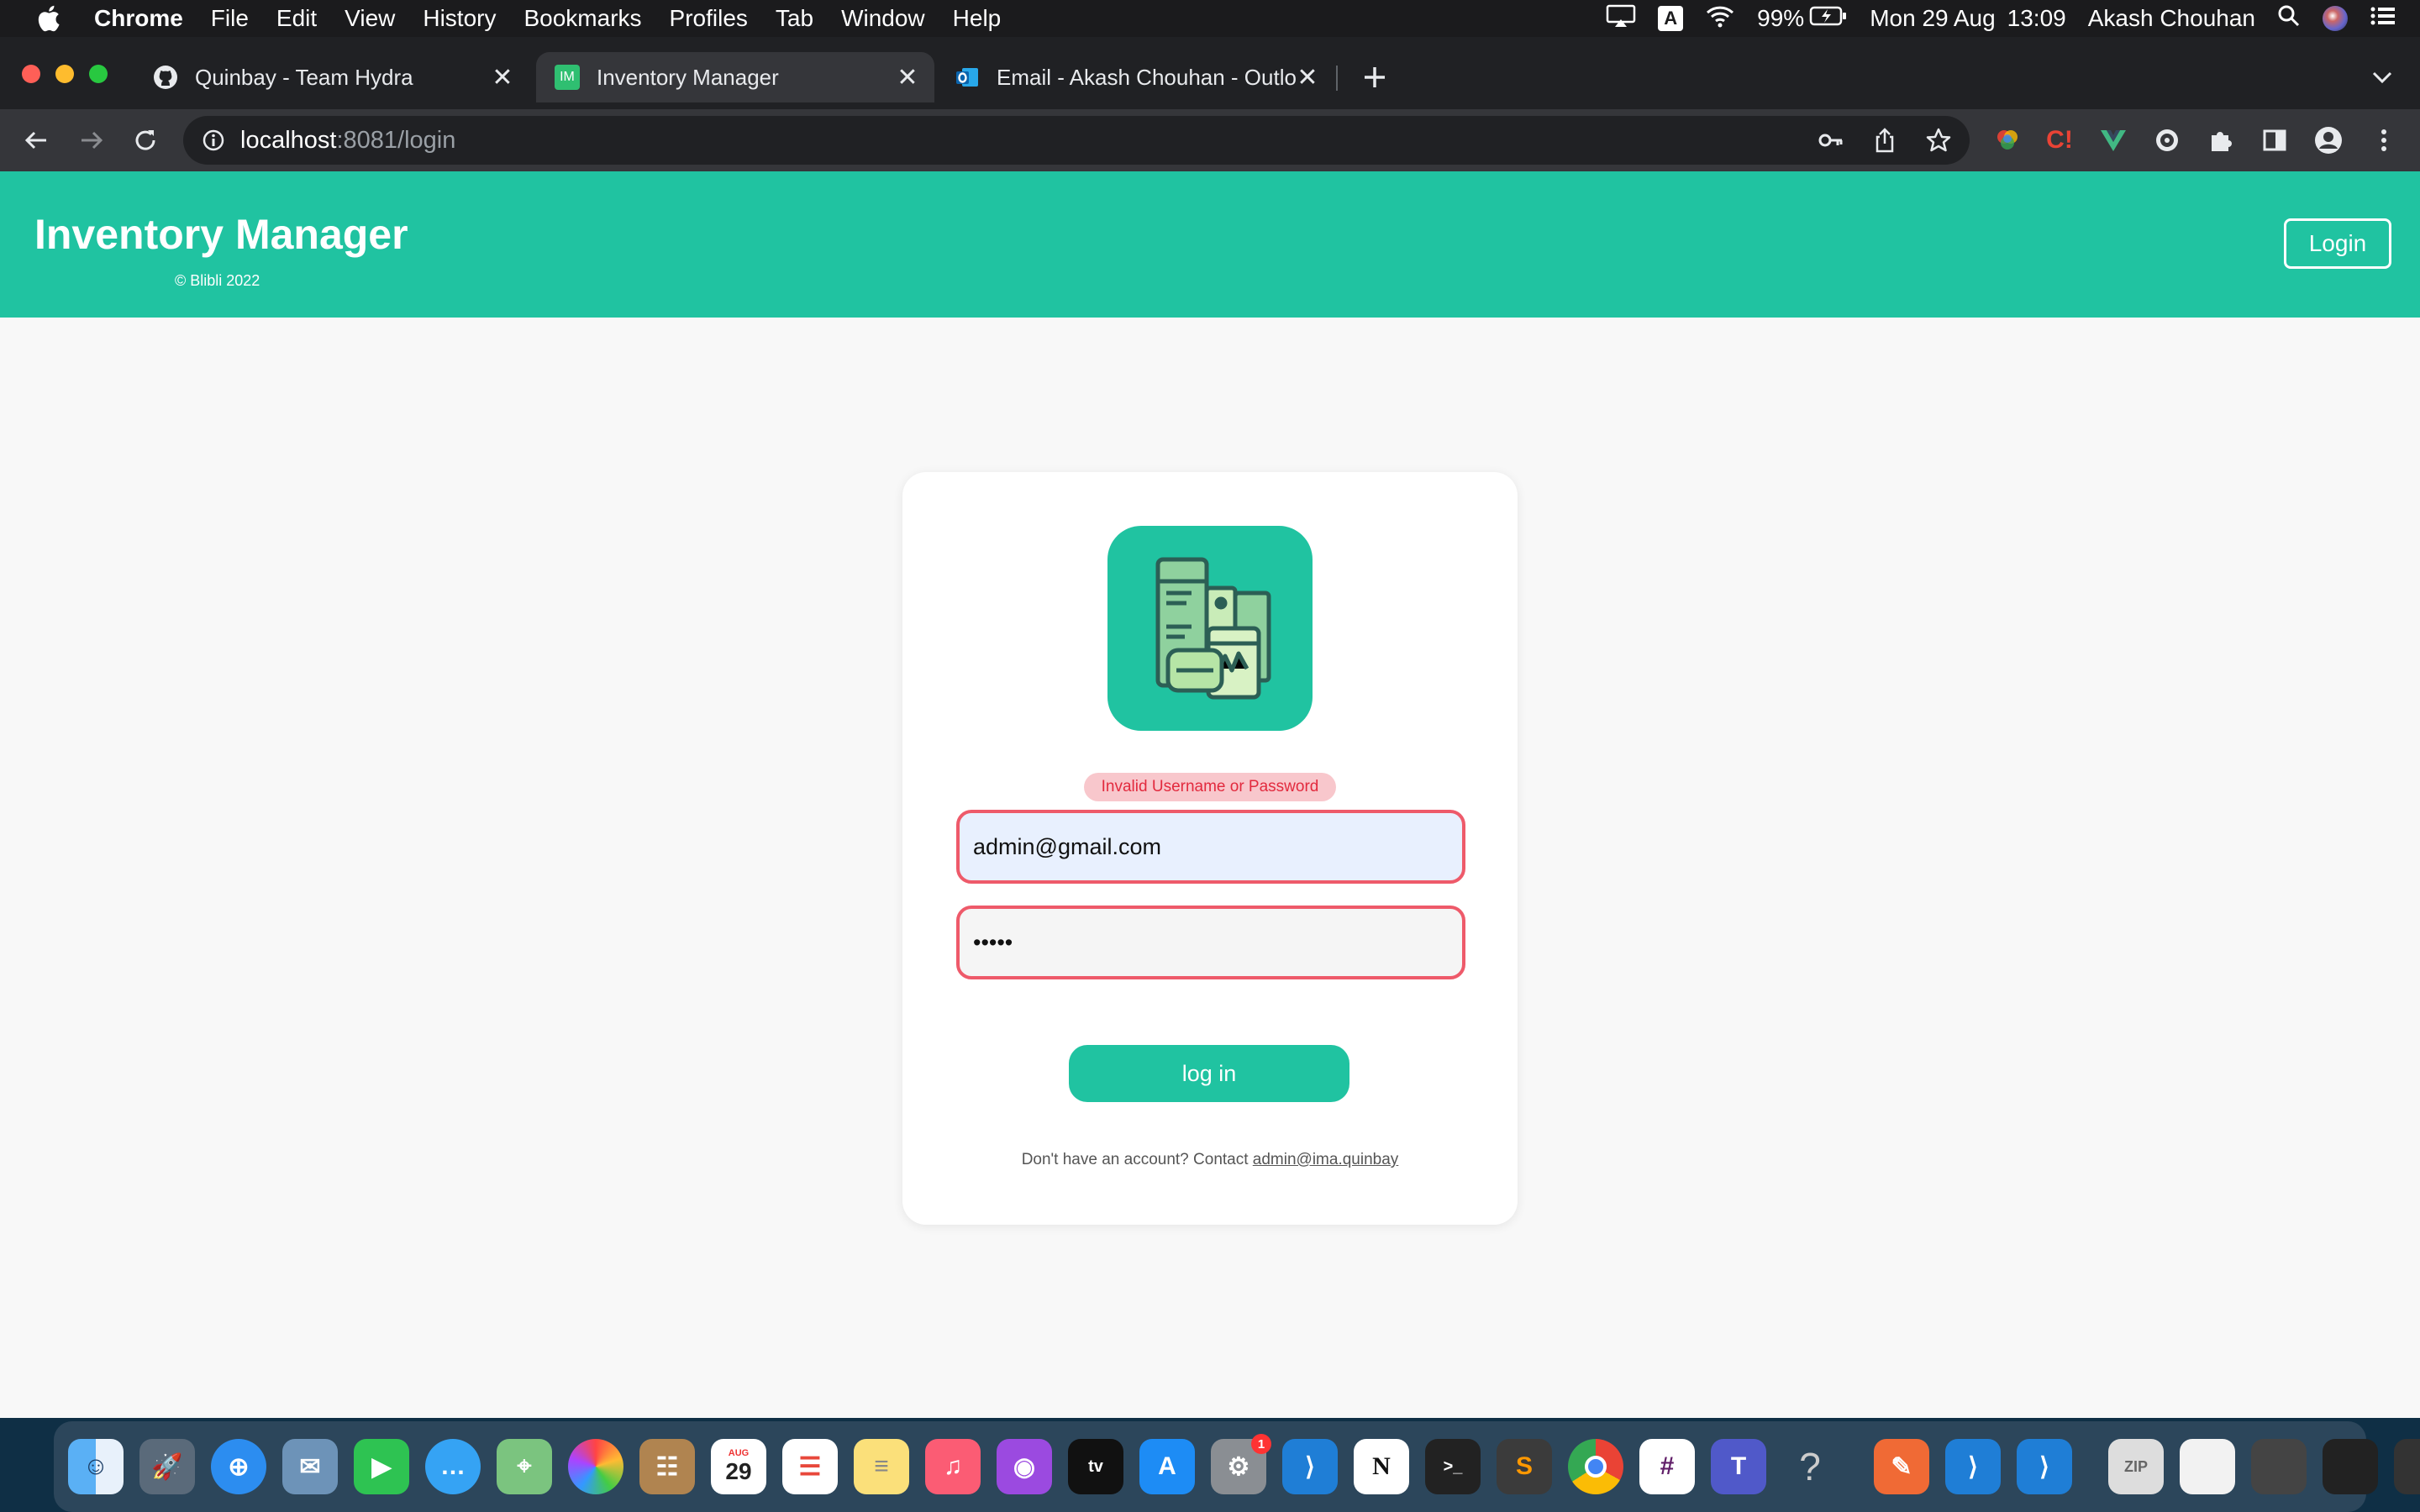 The width and height of the screenshot is (2420, 1512). What do you see at coordinates (167, 1466) in the screenshot?
I see `launchpad-icon: 🚀` at bounding box center [167, 1466].